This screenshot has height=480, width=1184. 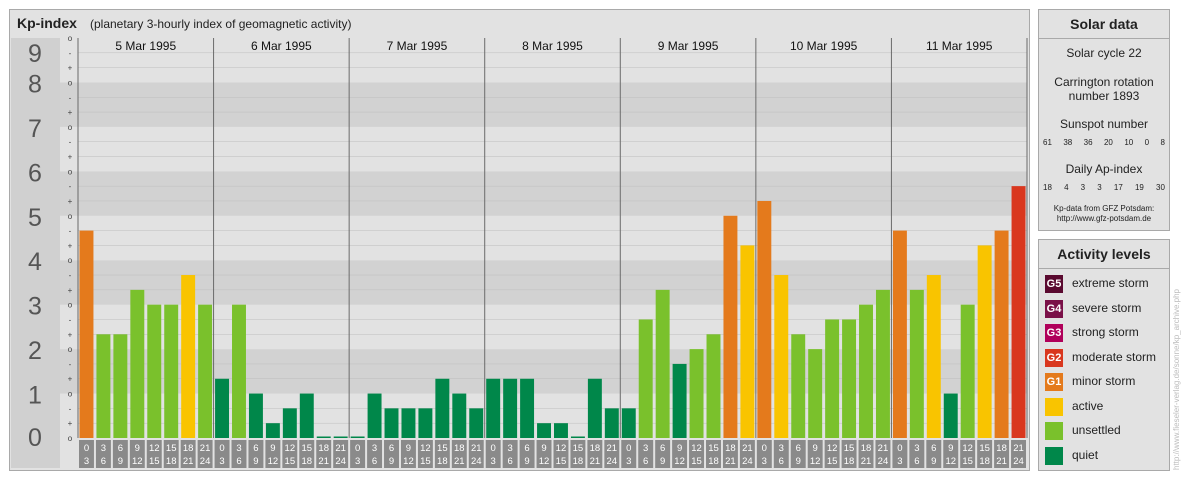 I want to click on hour-start-label: 0, so click(x=899, y=448).